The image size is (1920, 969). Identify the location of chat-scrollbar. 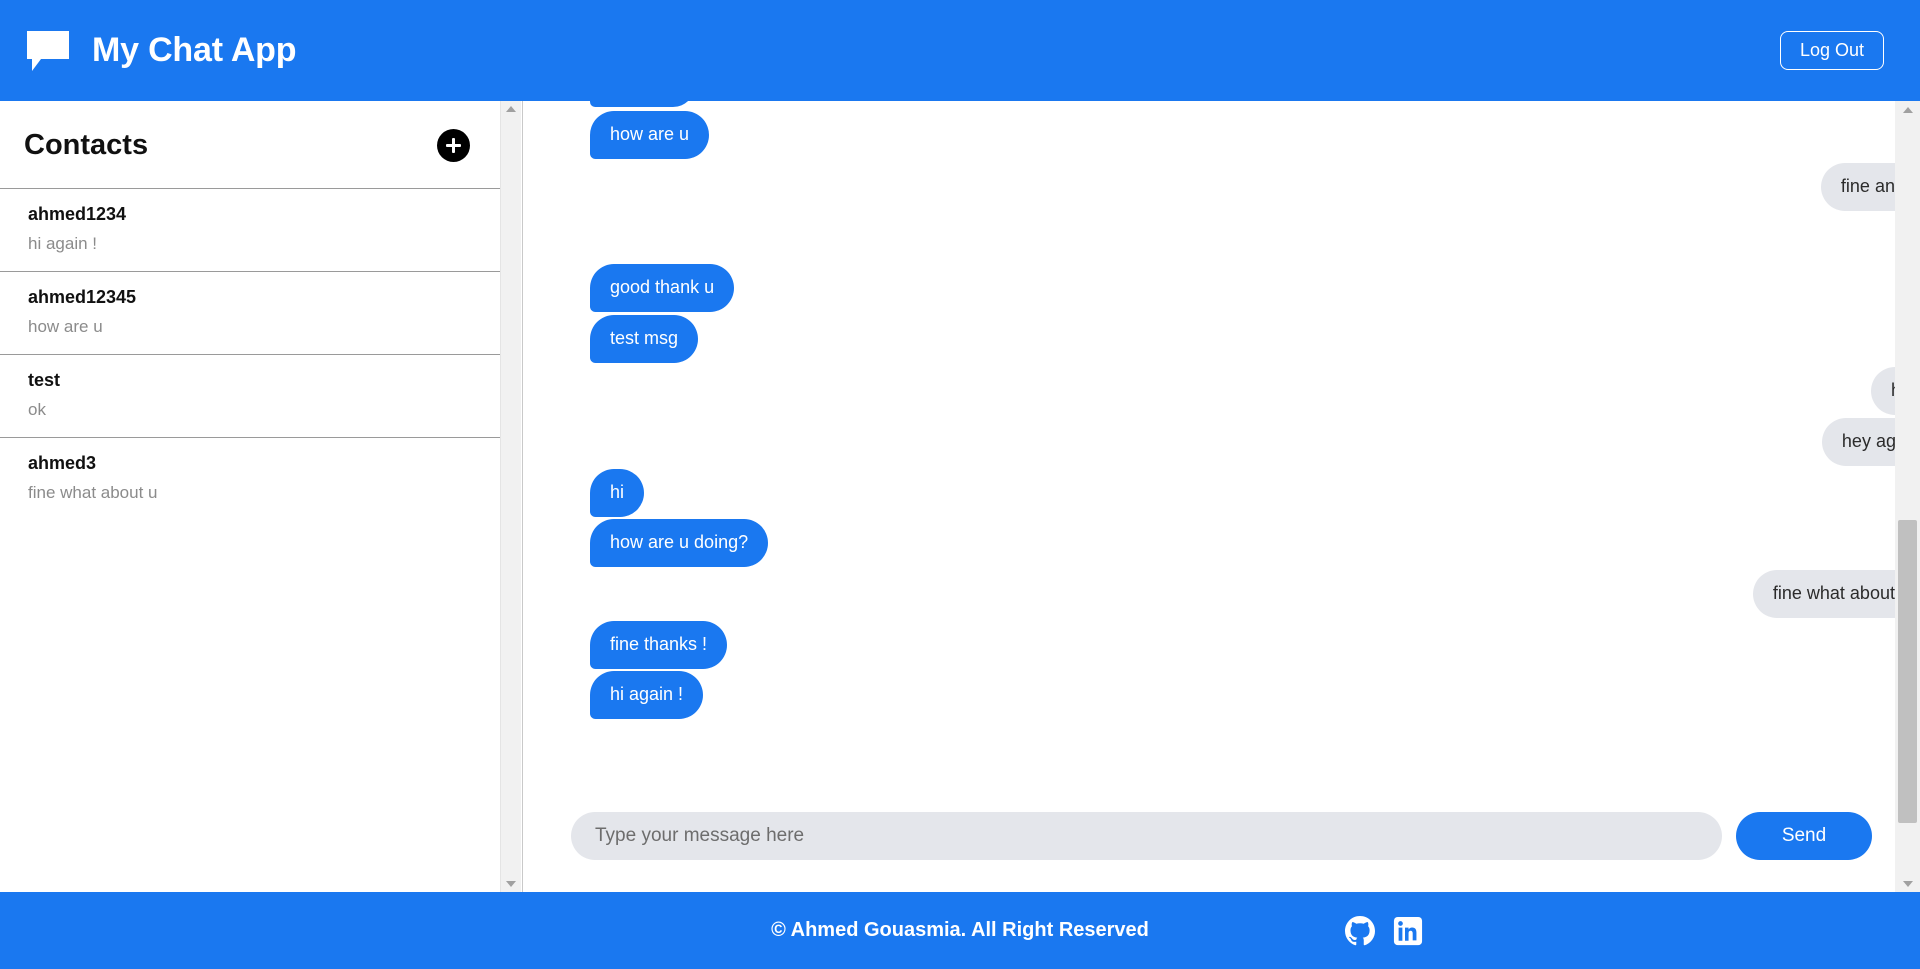
(1907, 496).